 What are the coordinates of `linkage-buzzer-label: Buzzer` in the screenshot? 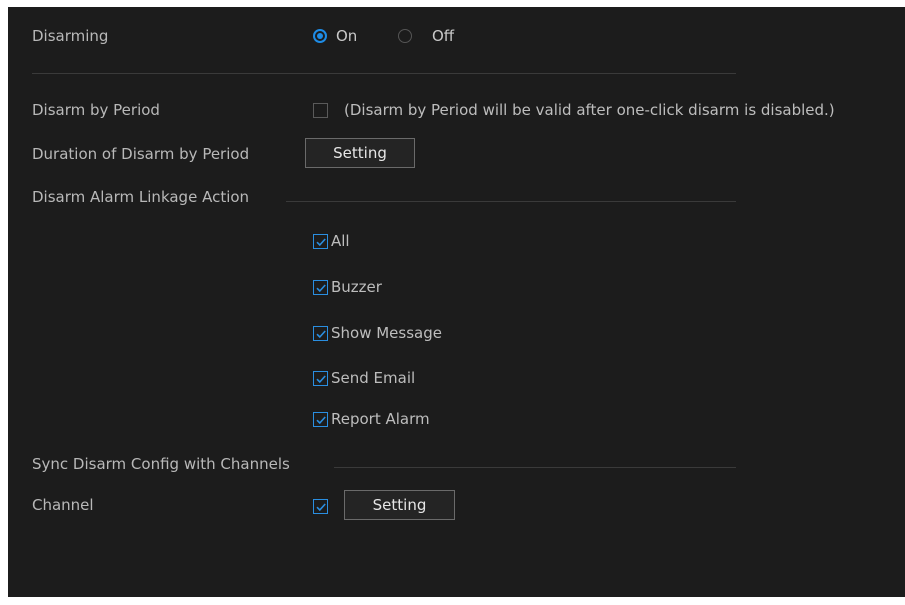 It's located at (356, 287).